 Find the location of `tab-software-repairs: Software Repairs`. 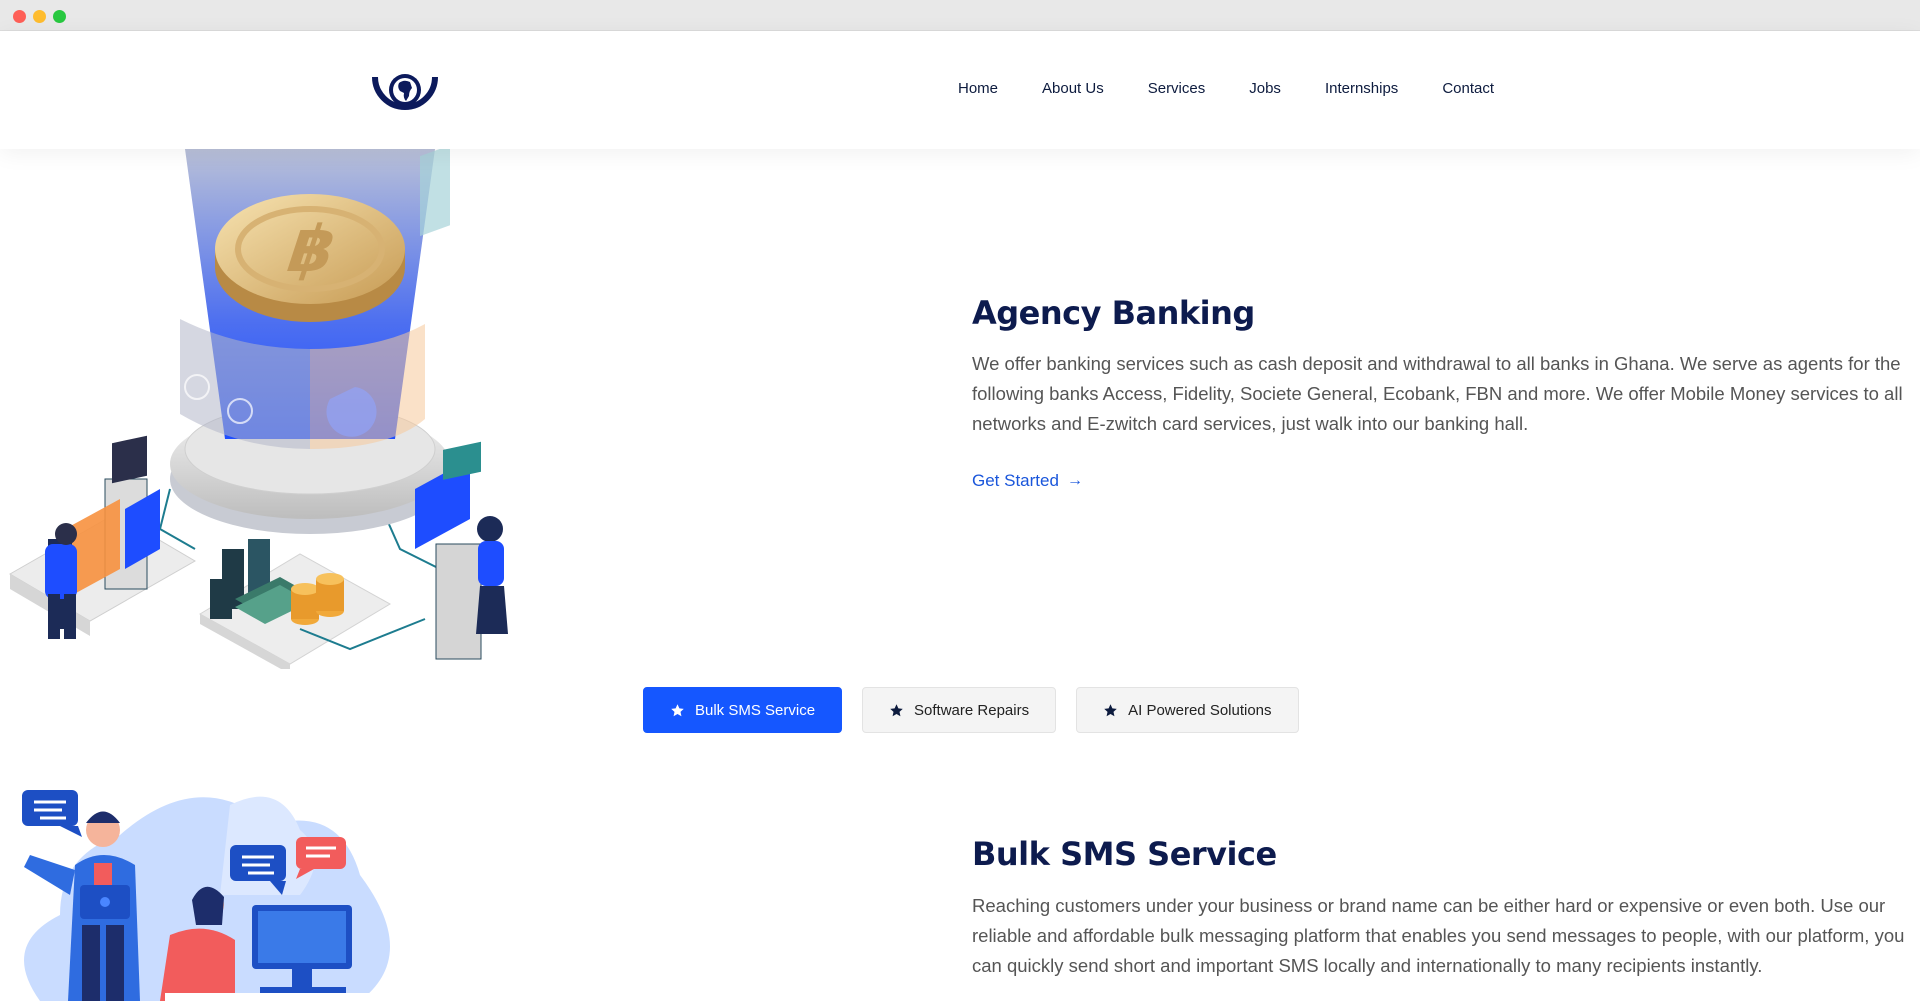

tab-software-repairs: Software Repairs is located at coordinates (959, 710).